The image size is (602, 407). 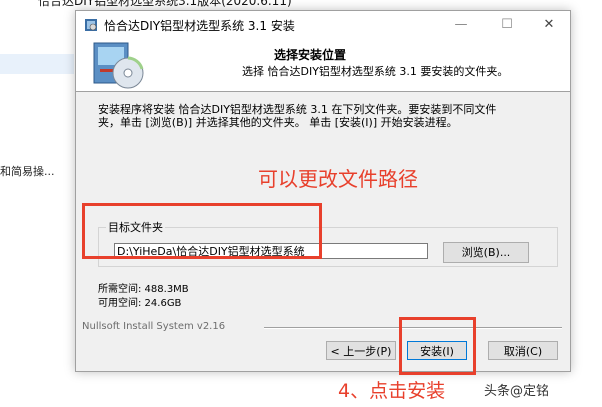 I want to click on annotation-highlight-path, so click(x=202, y=231).